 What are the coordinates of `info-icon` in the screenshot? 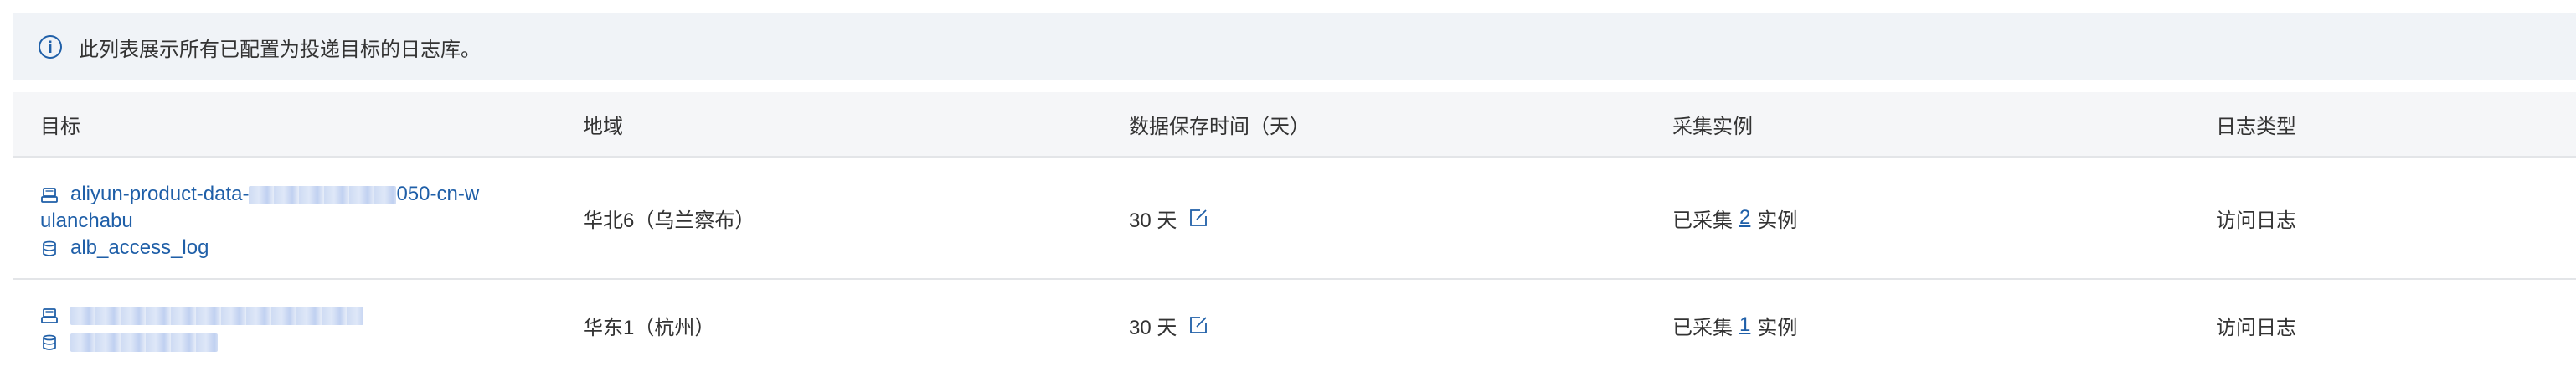 It's located at (50, 47).